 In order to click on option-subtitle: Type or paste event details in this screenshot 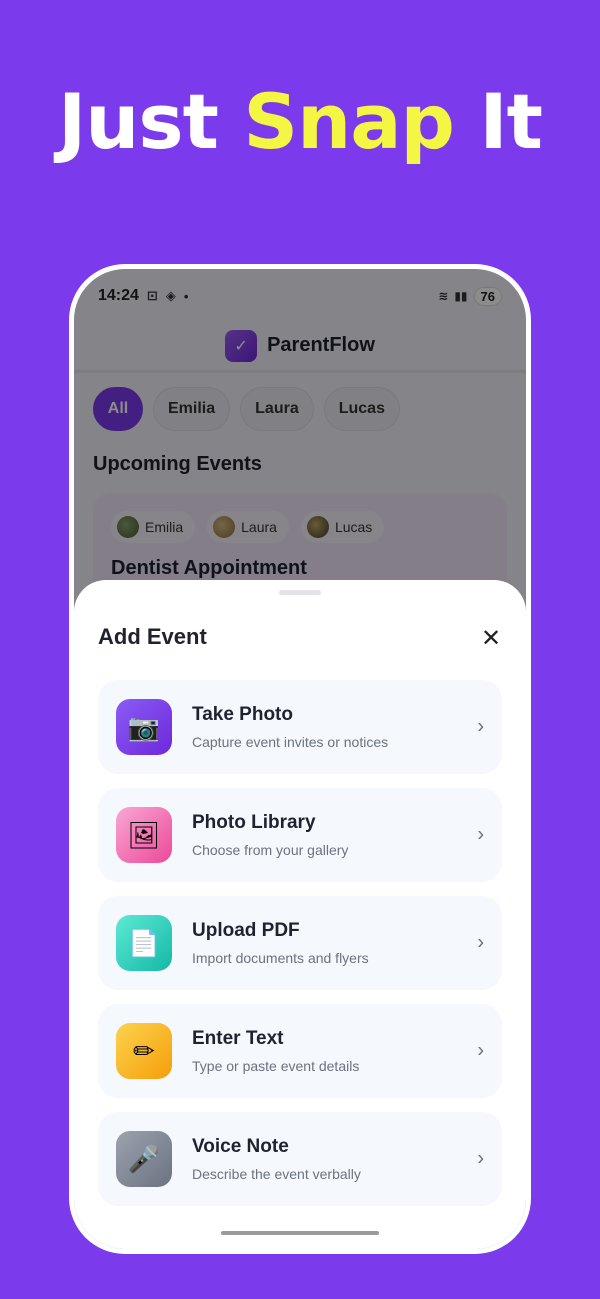, I will do `click(276, 1066)`.